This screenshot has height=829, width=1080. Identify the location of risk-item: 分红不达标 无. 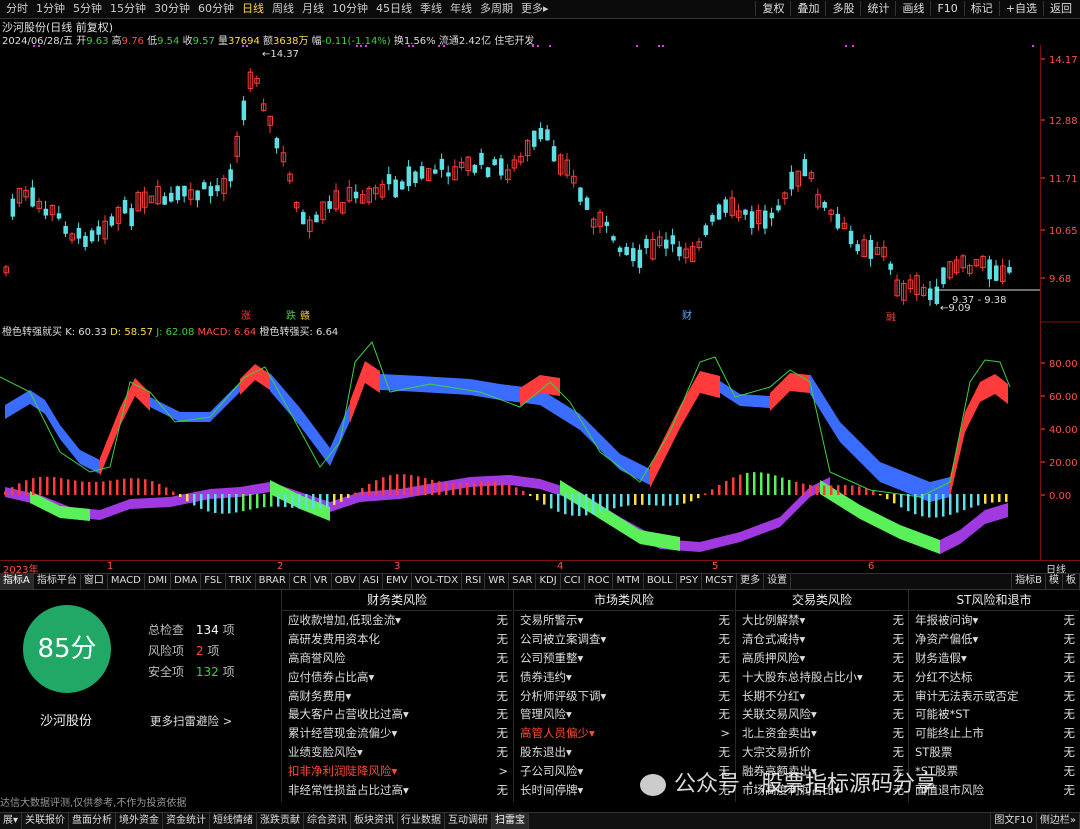
(994, 677).